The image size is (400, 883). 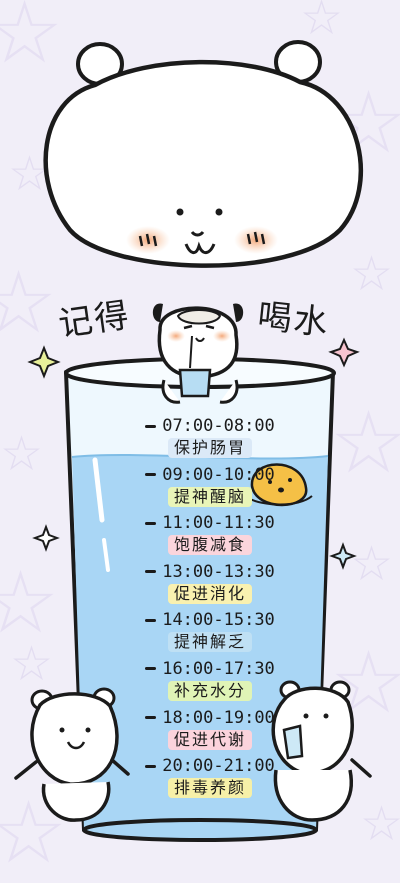 I want to click on schedule-benefit: 饱腹减食, so click(x=209, y=545).